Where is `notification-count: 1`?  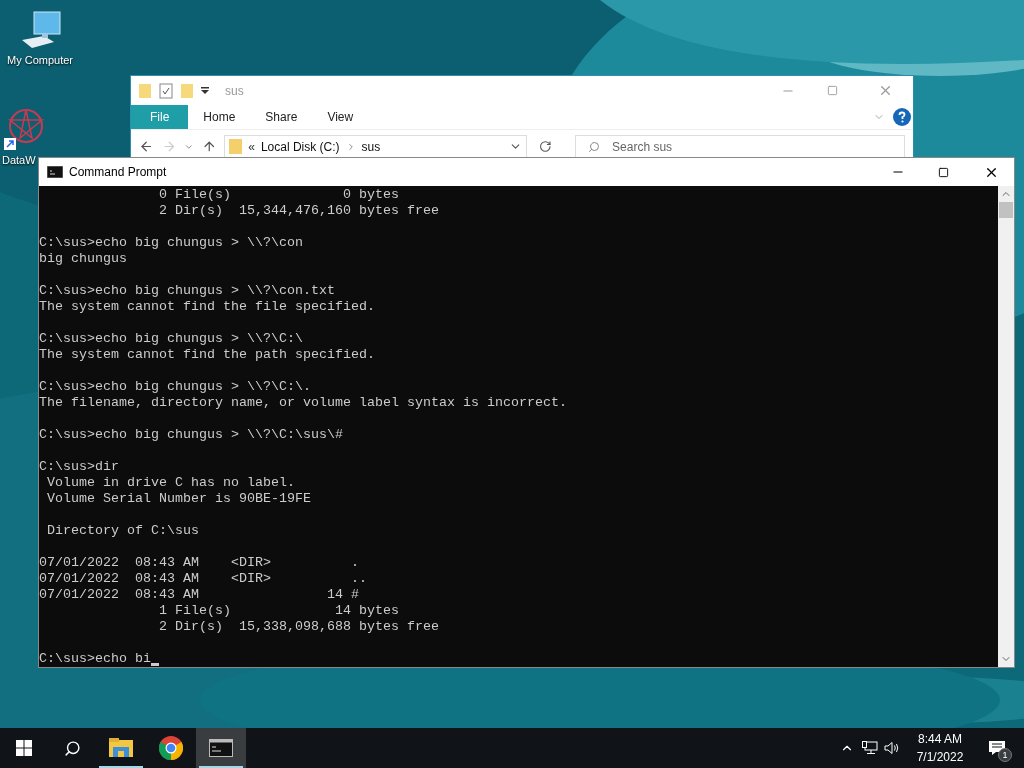
notification-count: 1 is located at coordinates (1005, 755).